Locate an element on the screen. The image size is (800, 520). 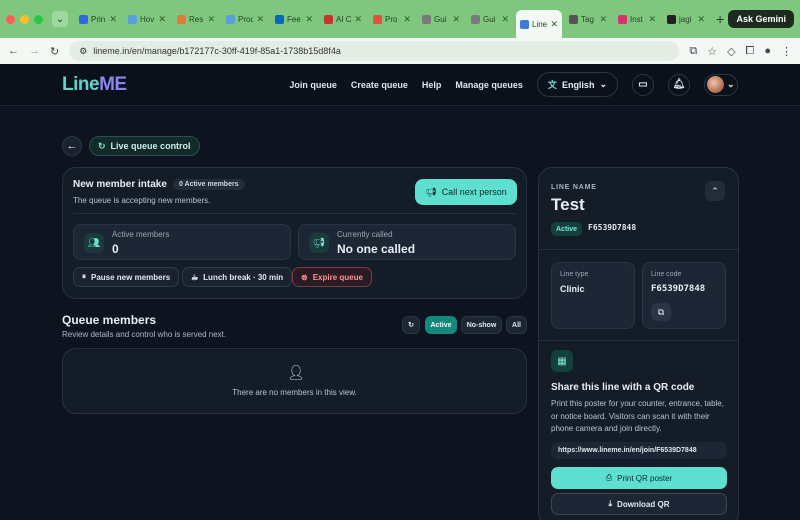
live-queue-control-pill: ↻ Live queue control is located at coordinates (144, 146).